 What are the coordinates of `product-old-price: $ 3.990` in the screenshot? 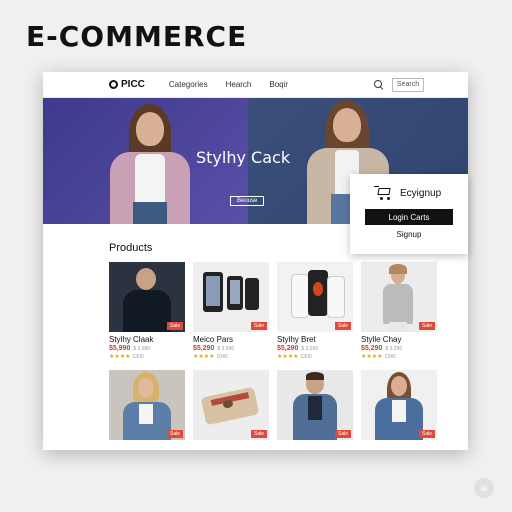 It's located at (142, 349).